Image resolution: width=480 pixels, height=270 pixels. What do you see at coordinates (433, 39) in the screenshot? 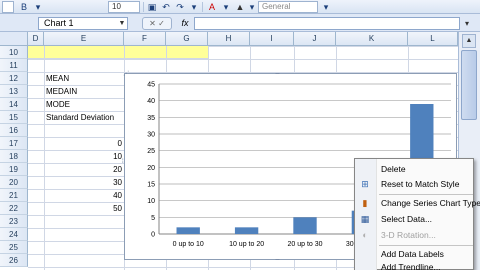
I see `column-header-l: L` at bounding box center [433, 39].